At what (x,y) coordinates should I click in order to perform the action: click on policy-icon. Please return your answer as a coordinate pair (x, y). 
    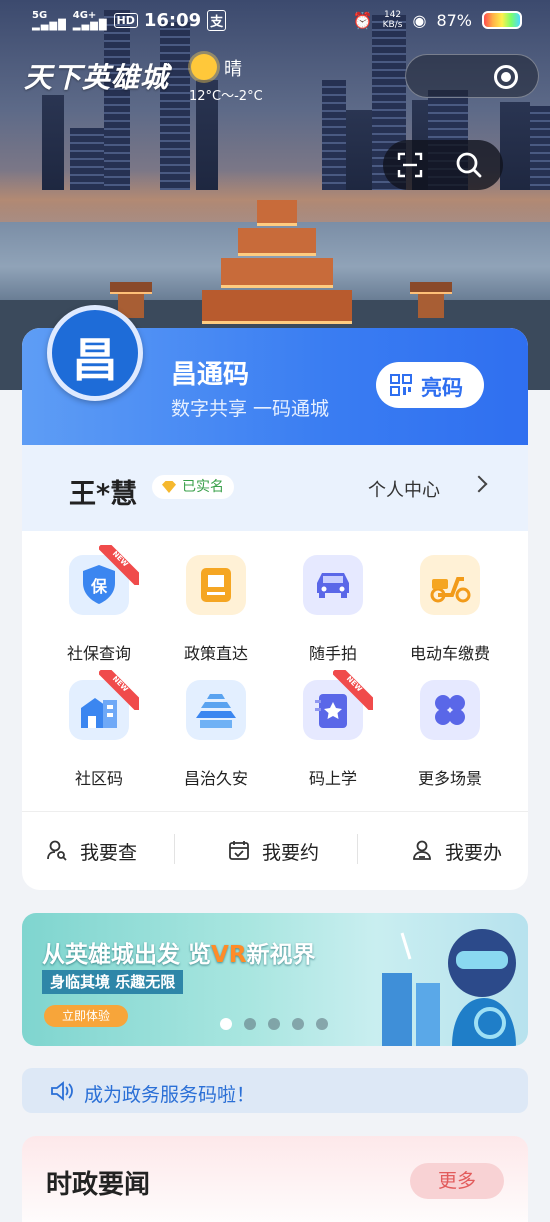
    Looking at the image, I should click on (216, 585).